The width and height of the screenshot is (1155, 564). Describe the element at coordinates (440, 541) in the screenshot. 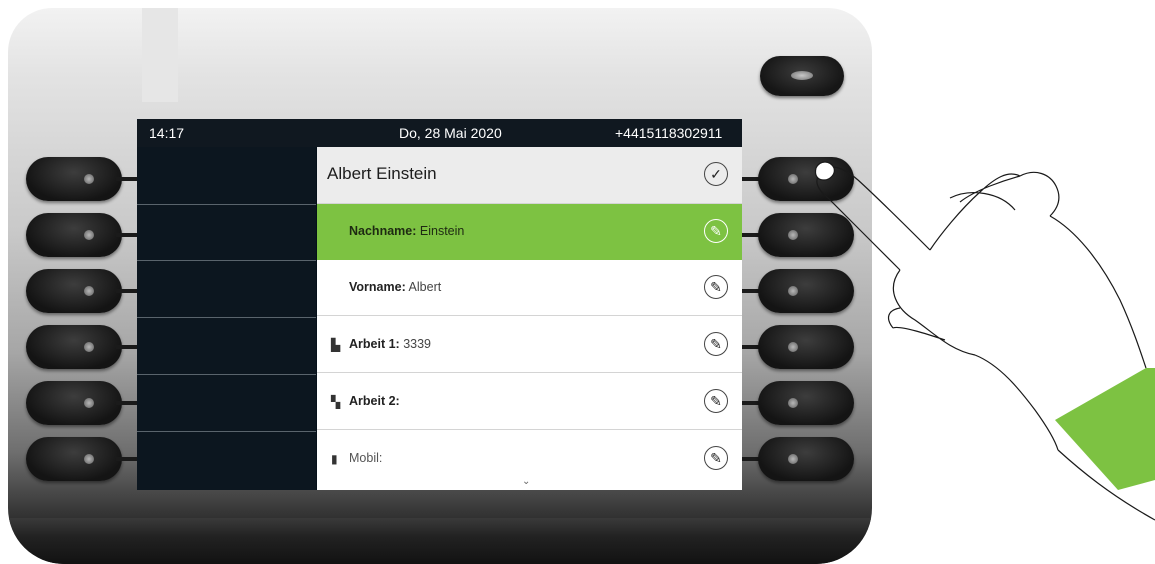

I see `phone-base` at that location.